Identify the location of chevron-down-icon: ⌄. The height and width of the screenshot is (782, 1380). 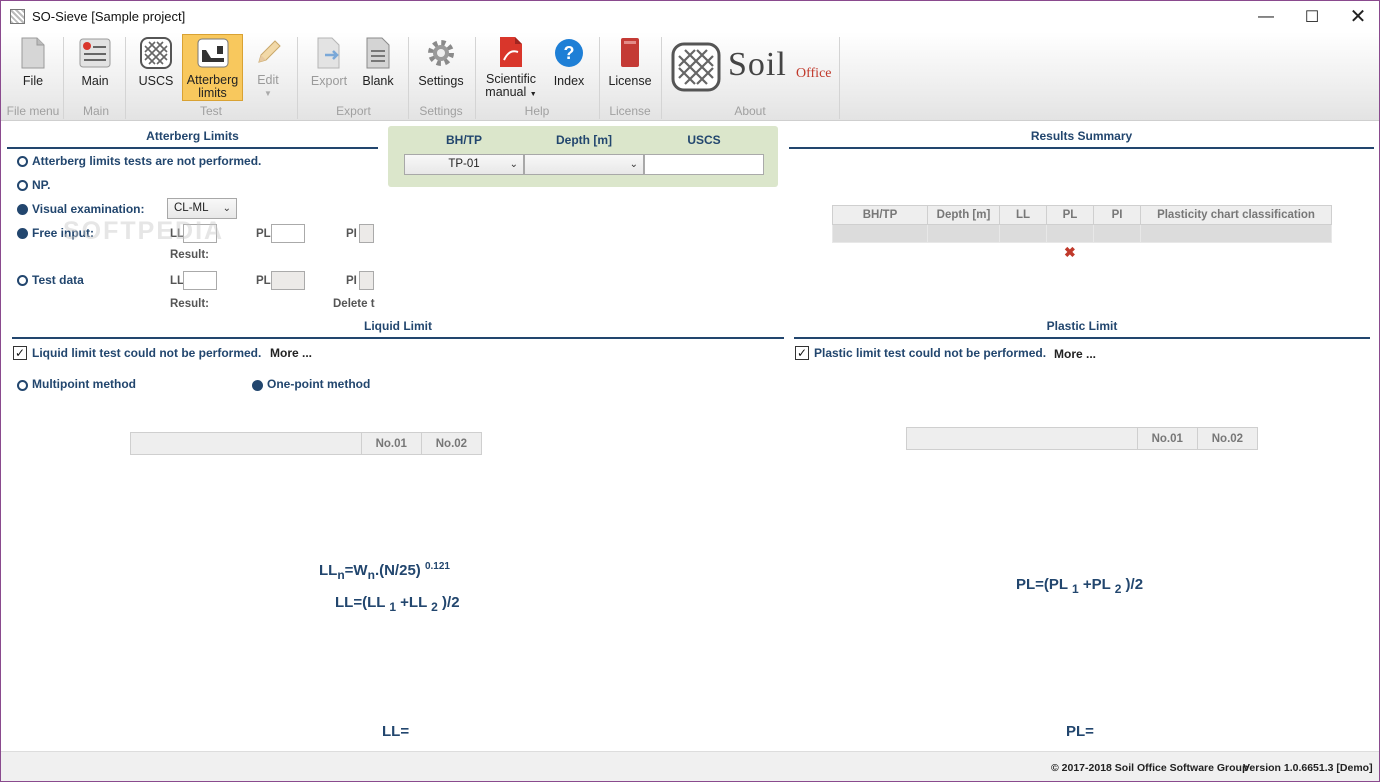
(226, 208).